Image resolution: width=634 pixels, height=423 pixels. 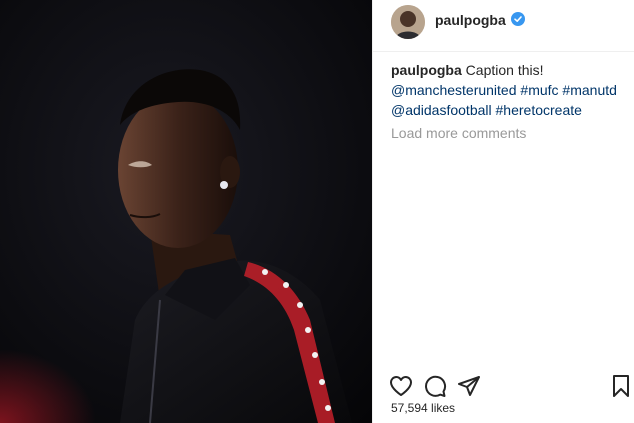 What do you see at coordinates (518, 19) in the screenshot?
I see `verified-badge-icon` at bounding box center [518, 19].